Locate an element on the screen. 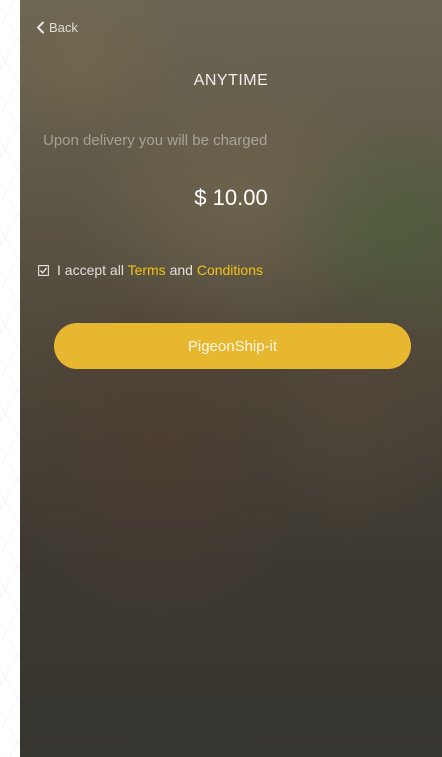 Image resolution: width=442 pixels, height=757 pixels. chevron-left-icon is located at coordinates (40, 27).